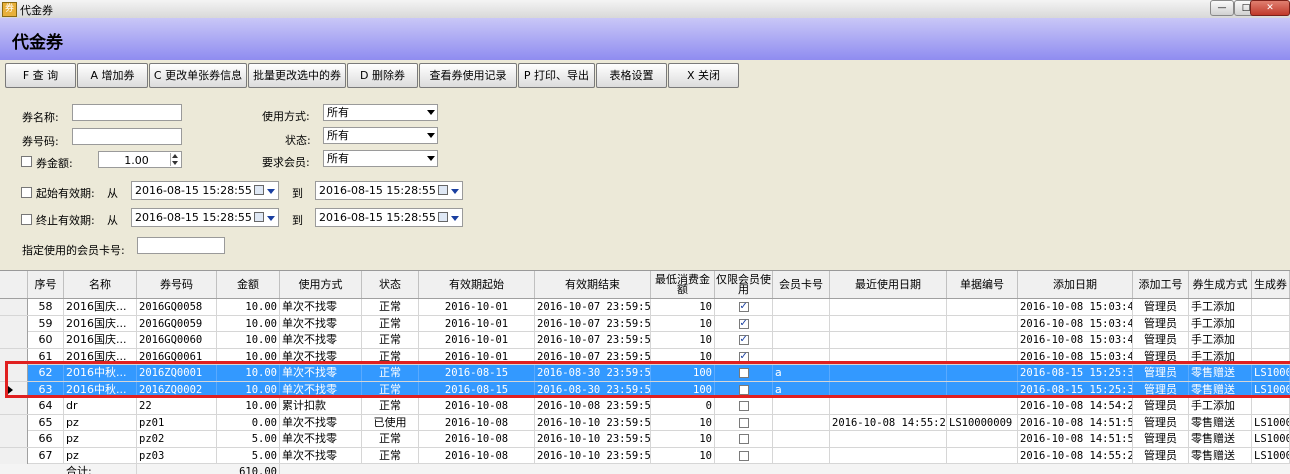 This screenshot has width=1290, height=474. Describe the element at coordinates (46, 406) in the screenshot. I see `cell-seq: 64` at that location.